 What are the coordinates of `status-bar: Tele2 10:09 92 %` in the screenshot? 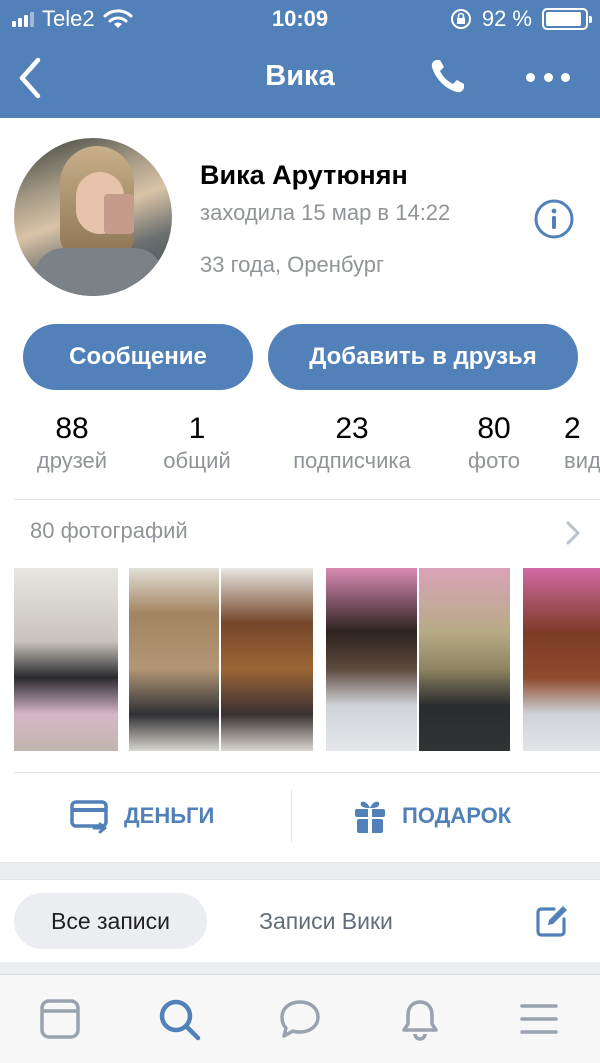 It's located at (300, 20).